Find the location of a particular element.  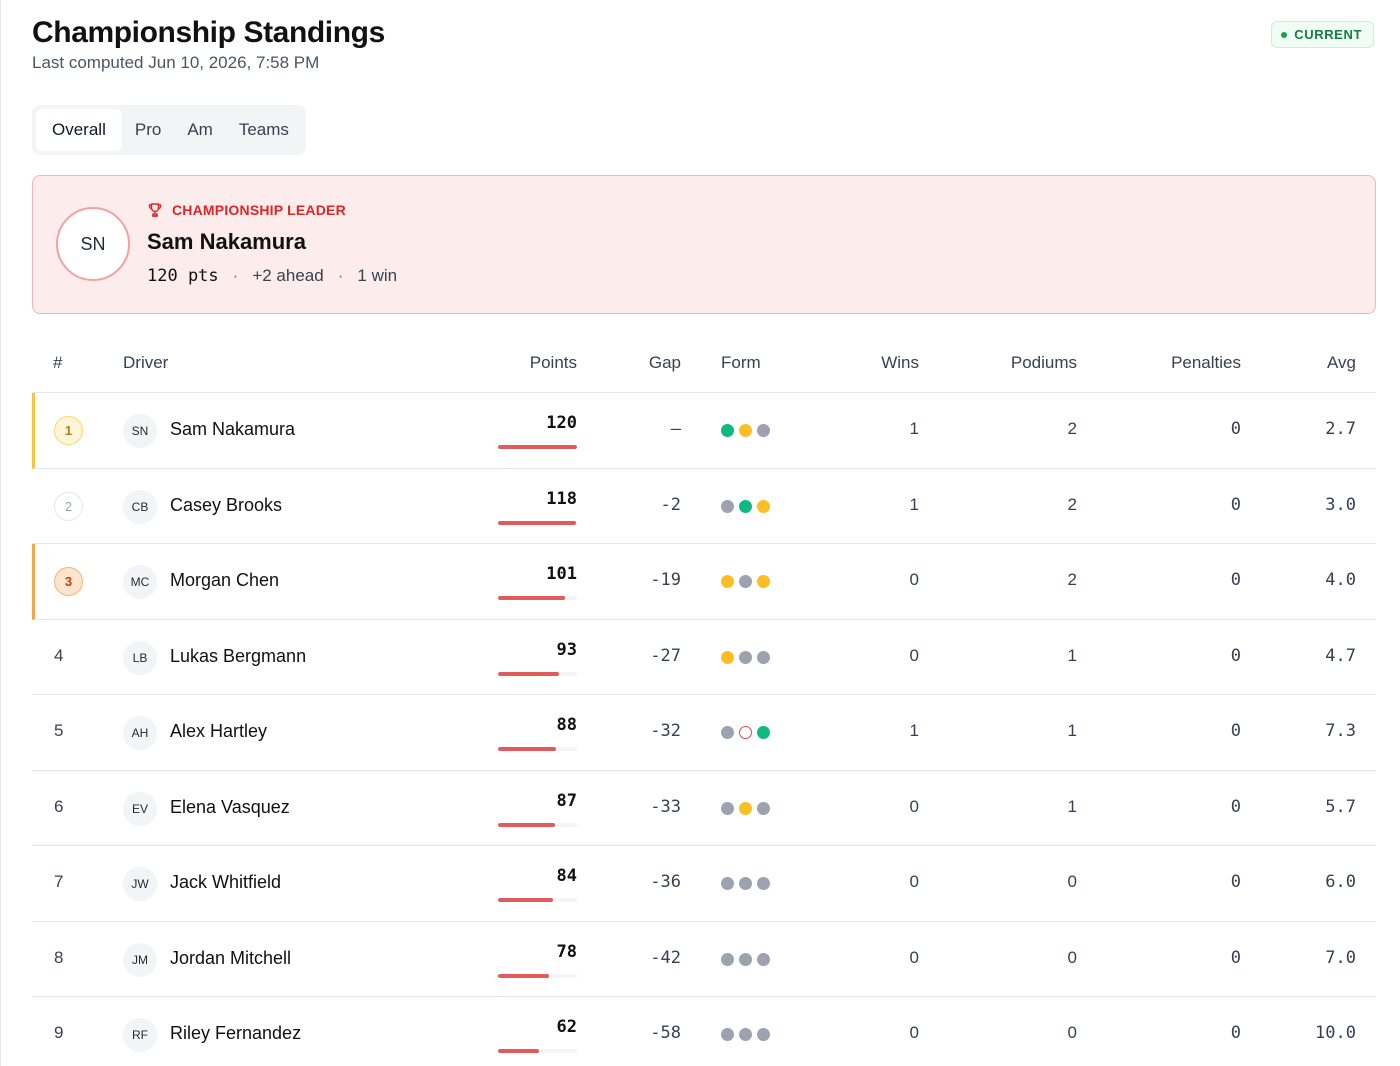

tab-teams: Teams is located at coordinates (264, 130).